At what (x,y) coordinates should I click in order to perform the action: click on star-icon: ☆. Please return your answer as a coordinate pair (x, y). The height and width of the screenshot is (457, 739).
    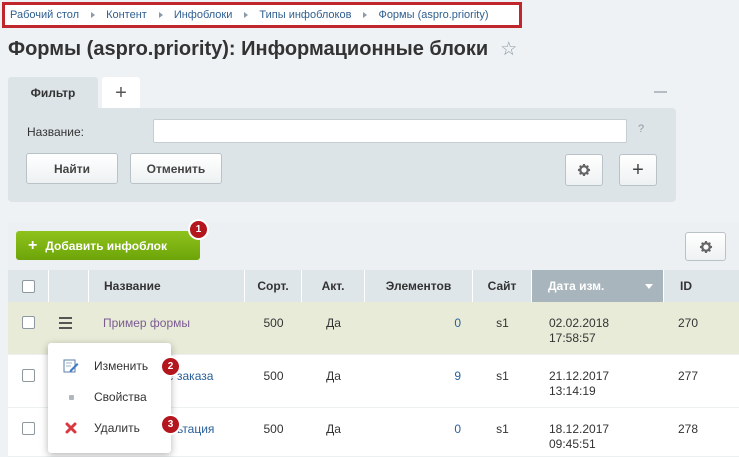
    Looking at the image, I should click on (508, 49).